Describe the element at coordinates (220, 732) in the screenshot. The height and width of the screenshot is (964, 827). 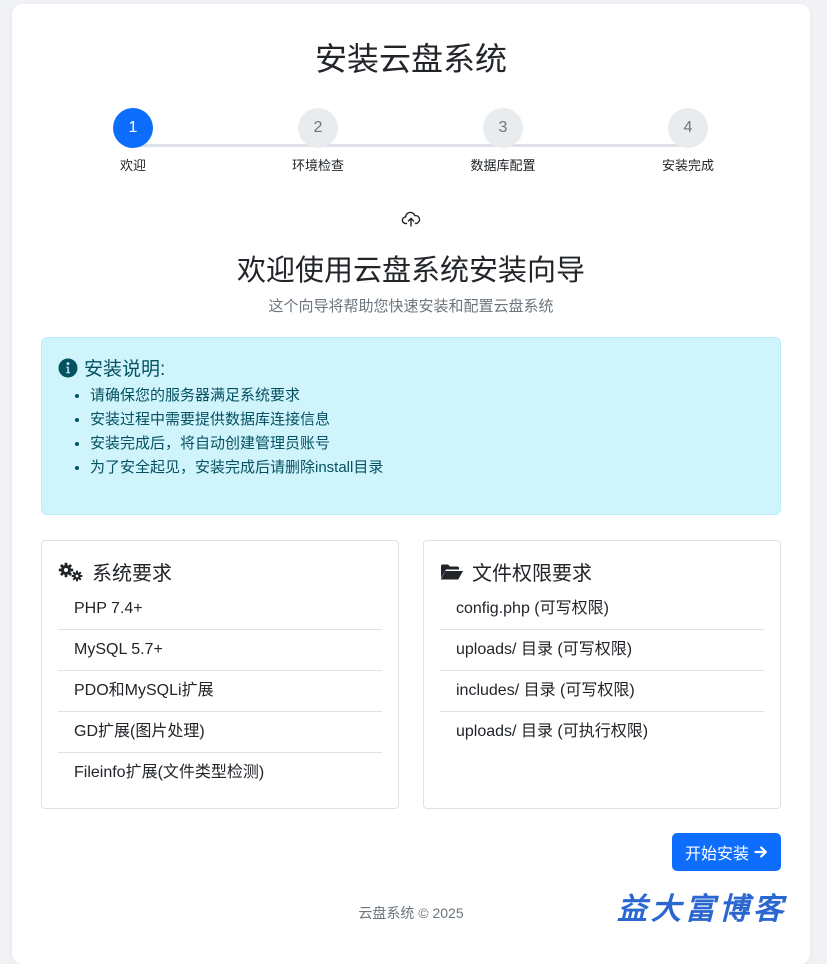
I see `list-item: GD扩展(图片处理)` at that location.